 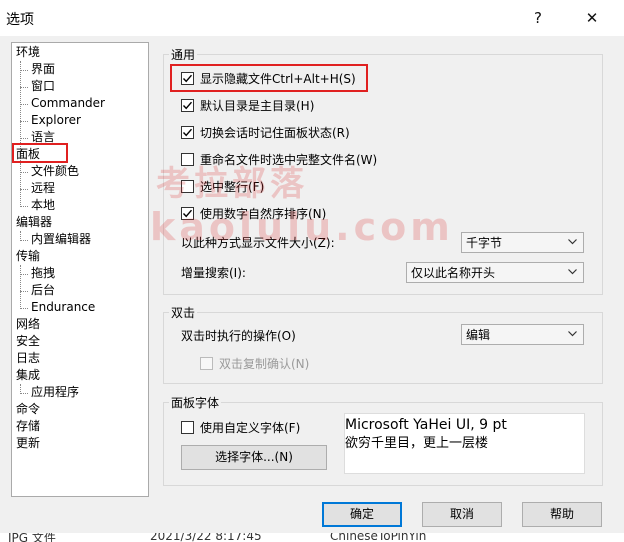 What do you see at coordinates (28, 443) in the screenshot?
I see `tree-item-updates: 更新` at bounding box center [28, 443].